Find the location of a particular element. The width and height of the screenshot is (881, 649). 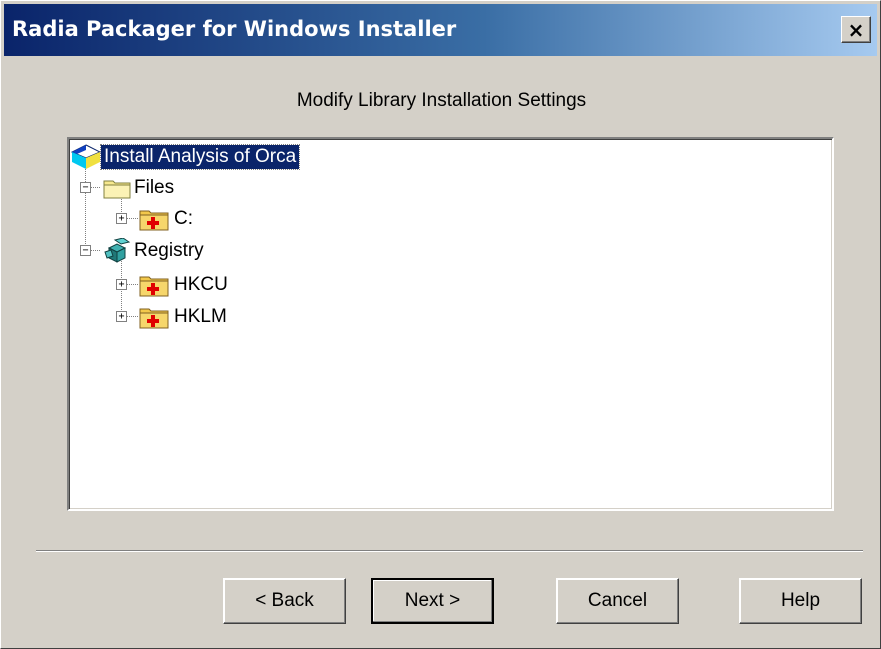

registry-collapse-toggle: − is located at coordinates (85, 250).